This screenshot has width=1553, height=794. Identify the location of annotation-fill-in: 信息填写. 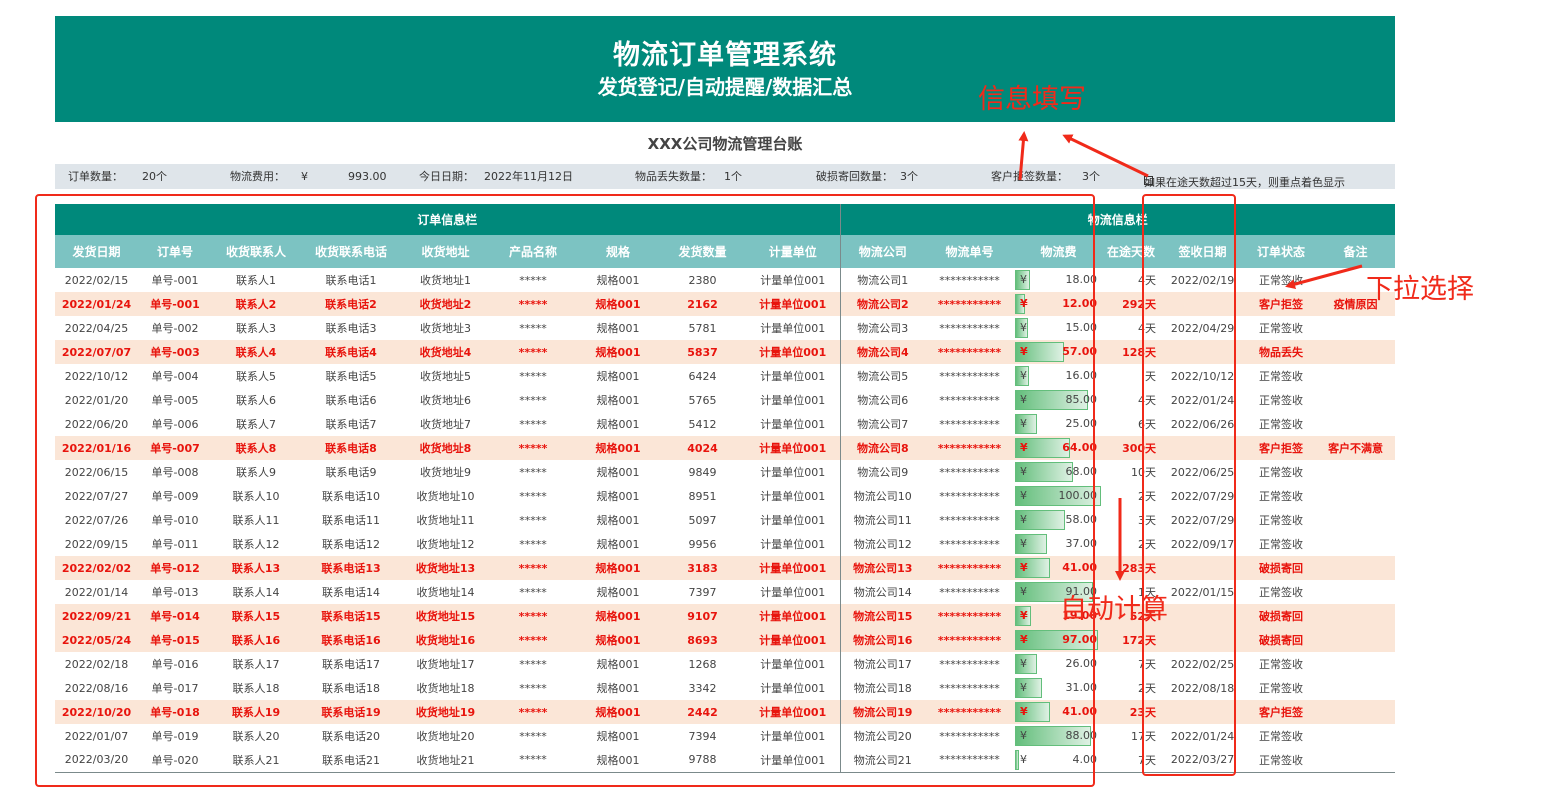
(1032, 99).